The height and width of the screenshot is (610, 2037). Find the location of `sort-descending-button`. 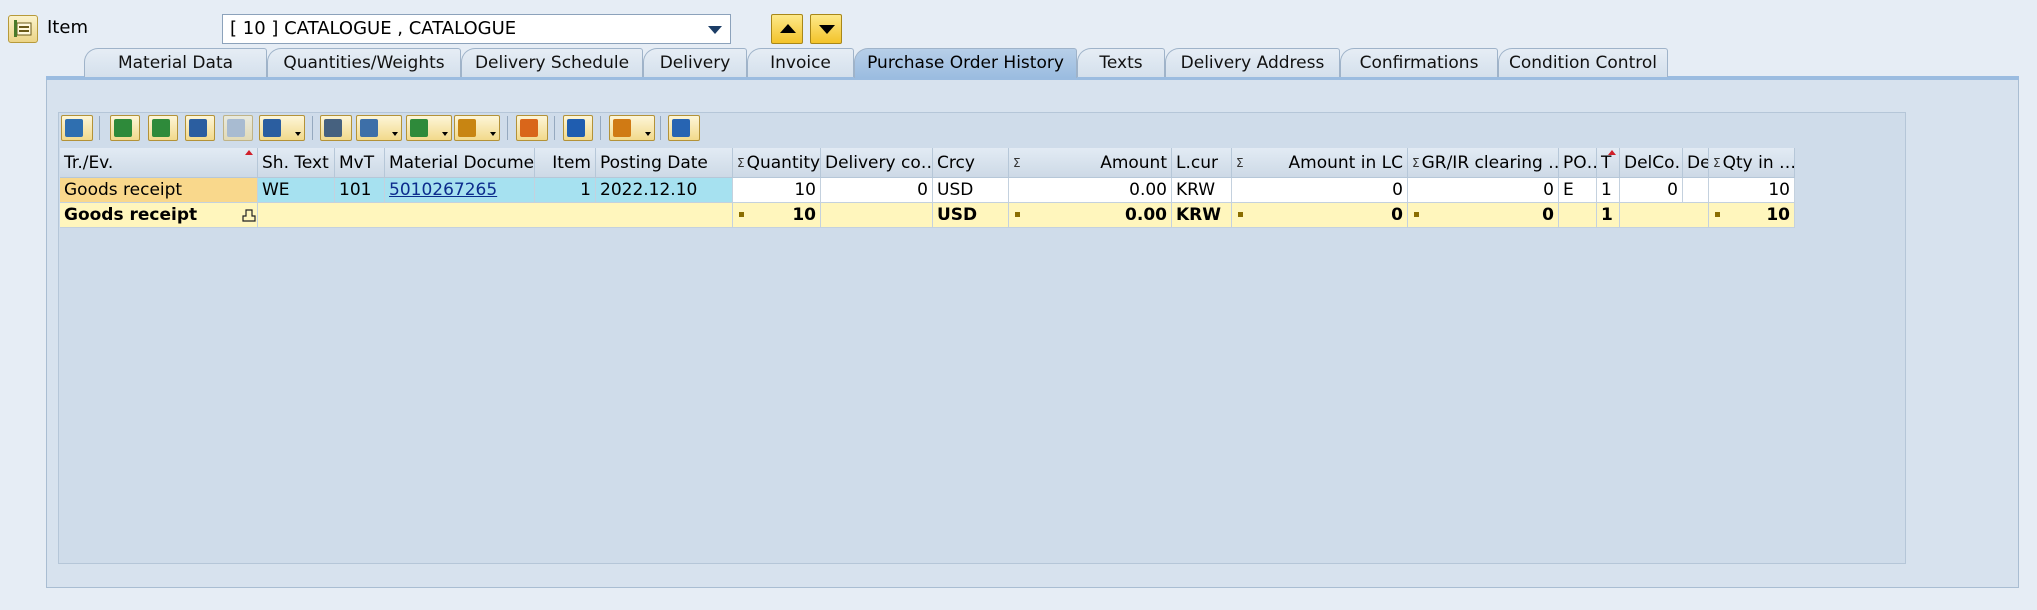

sort-descending-button is located at coordinates (163, 128).